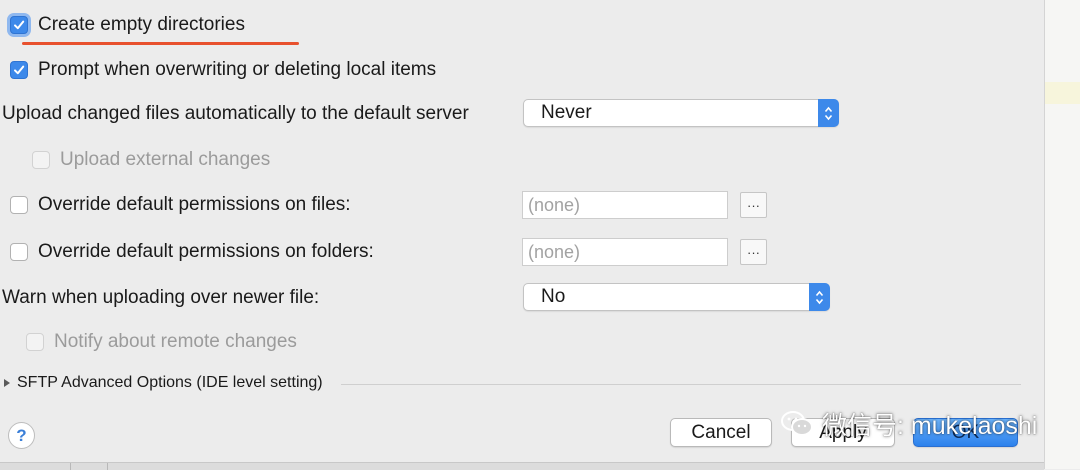 This screenshot has width=1080, height=470. Describe the element at coordinates (19, 205) in the screenshot. I see `override-files-checkbox` at that location.